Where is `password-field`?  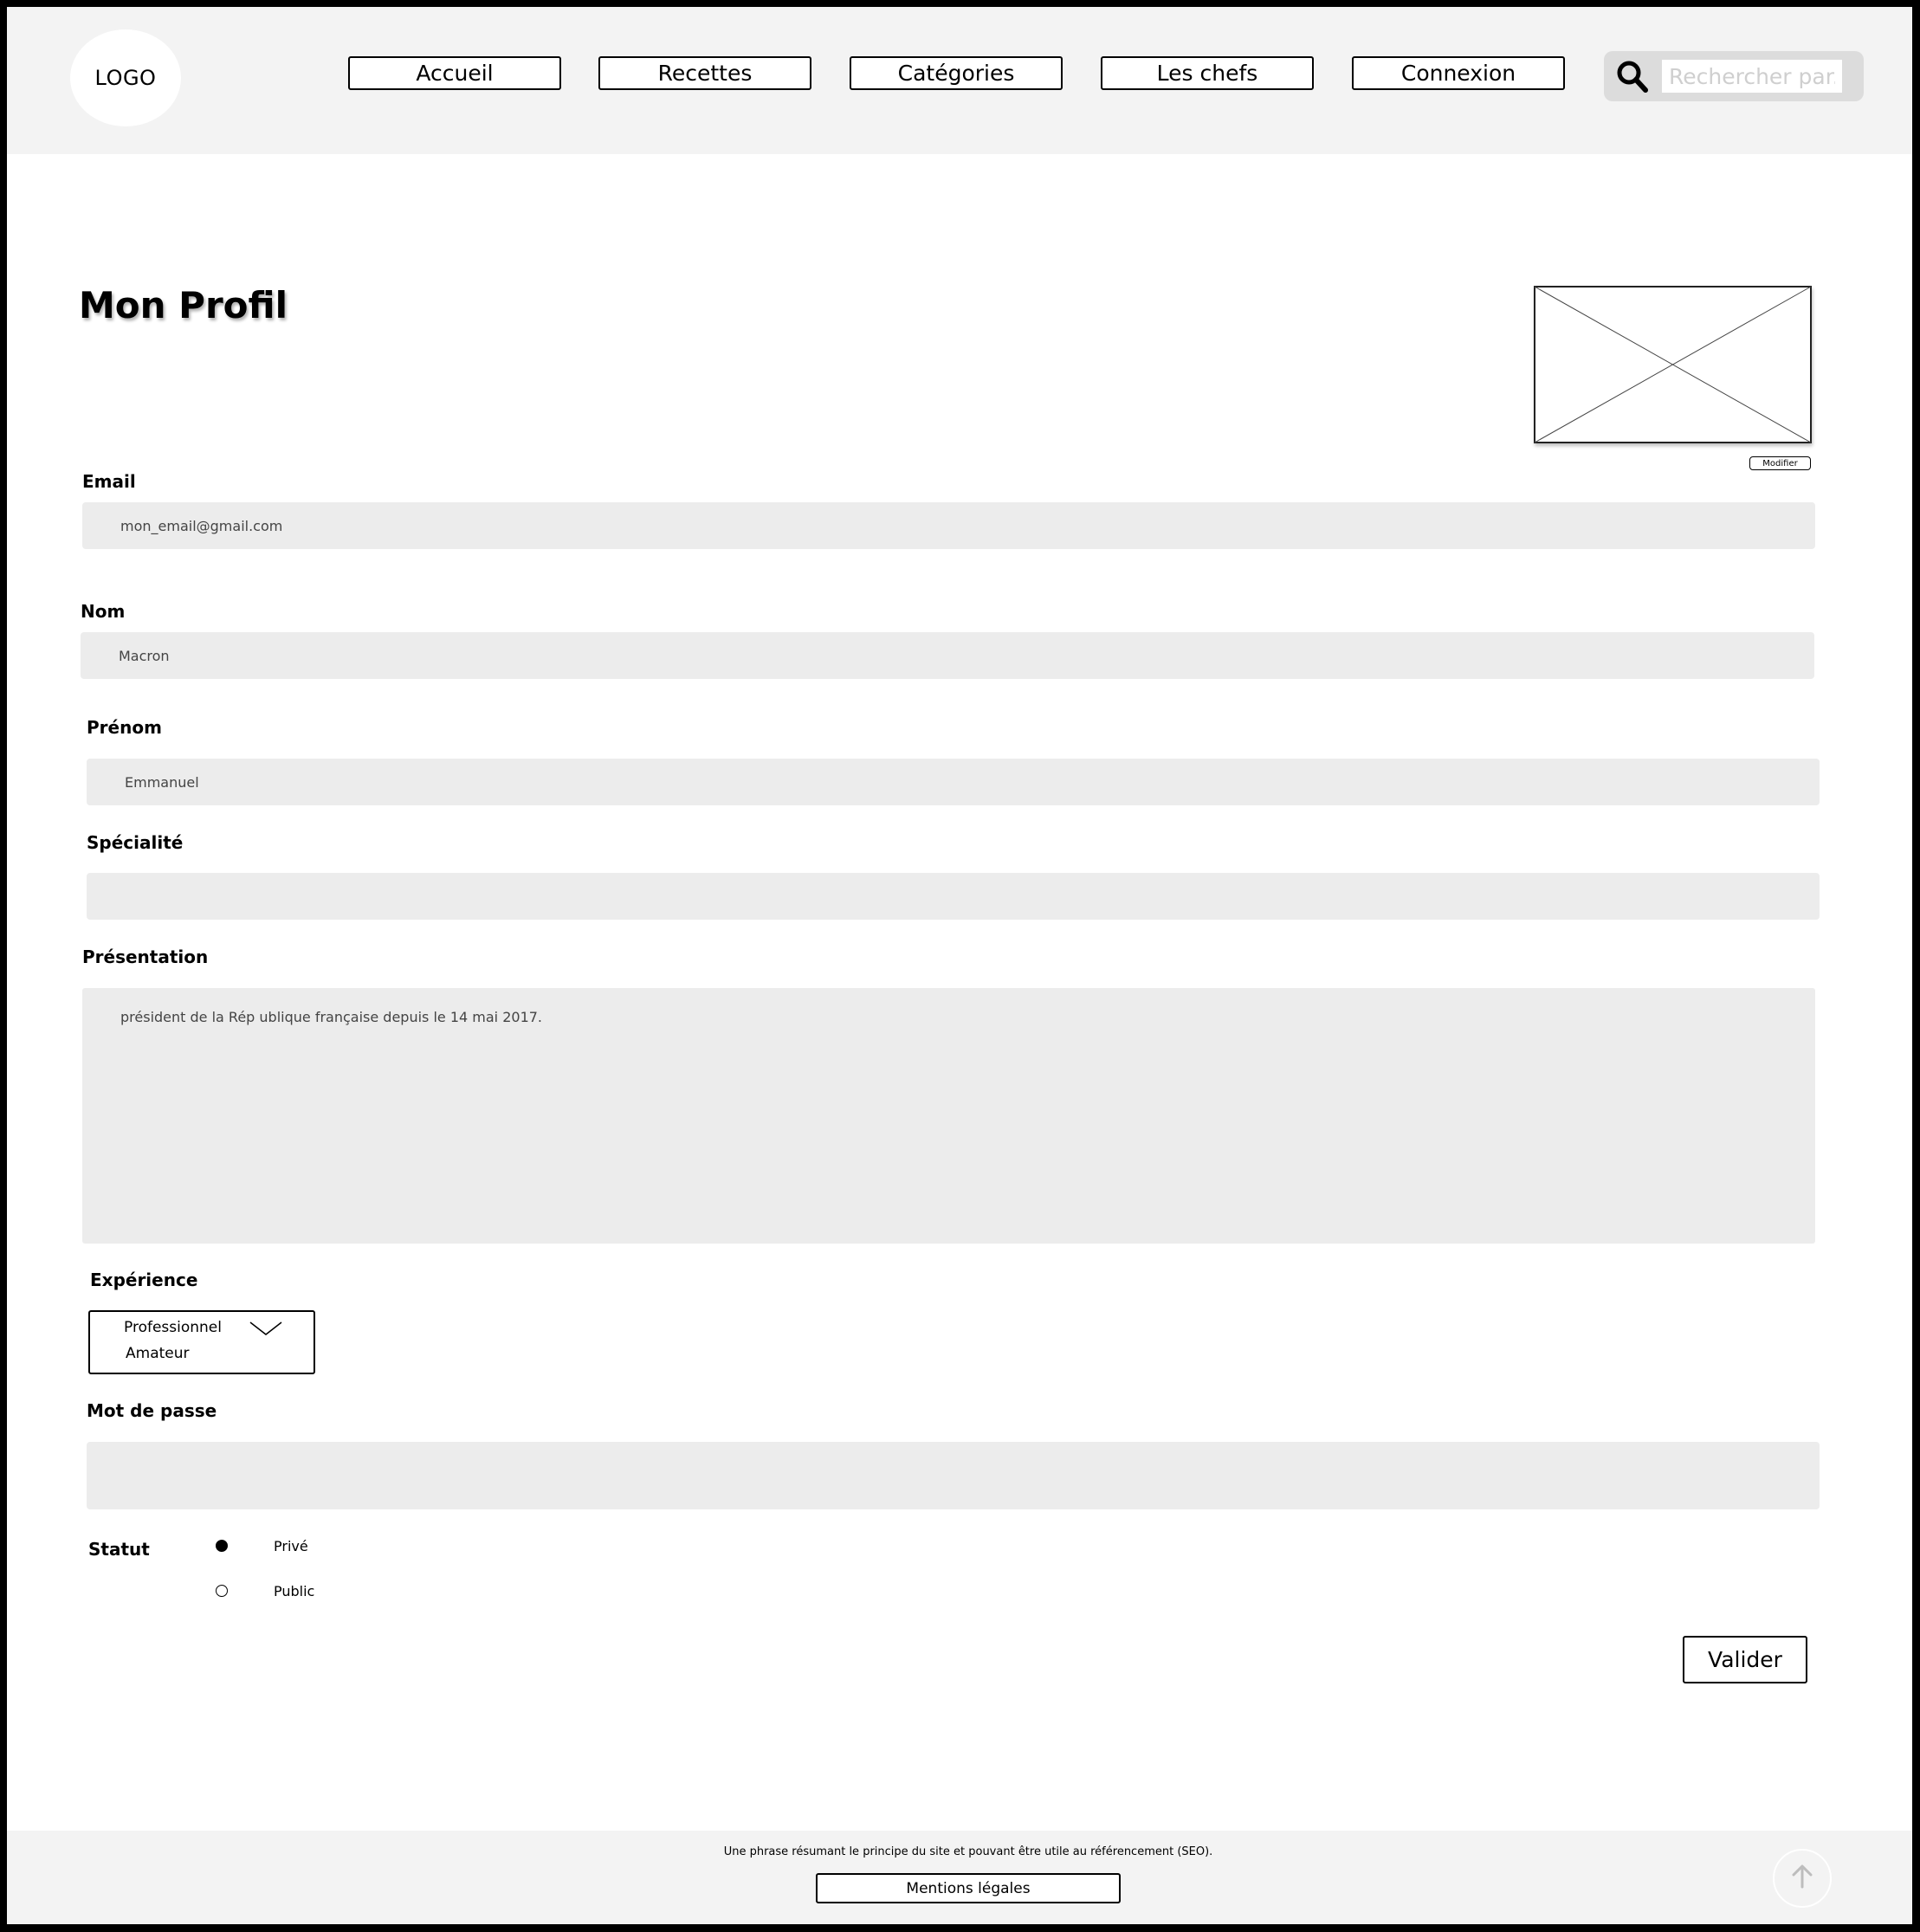
password-field is located at coordinates (954, 1475).